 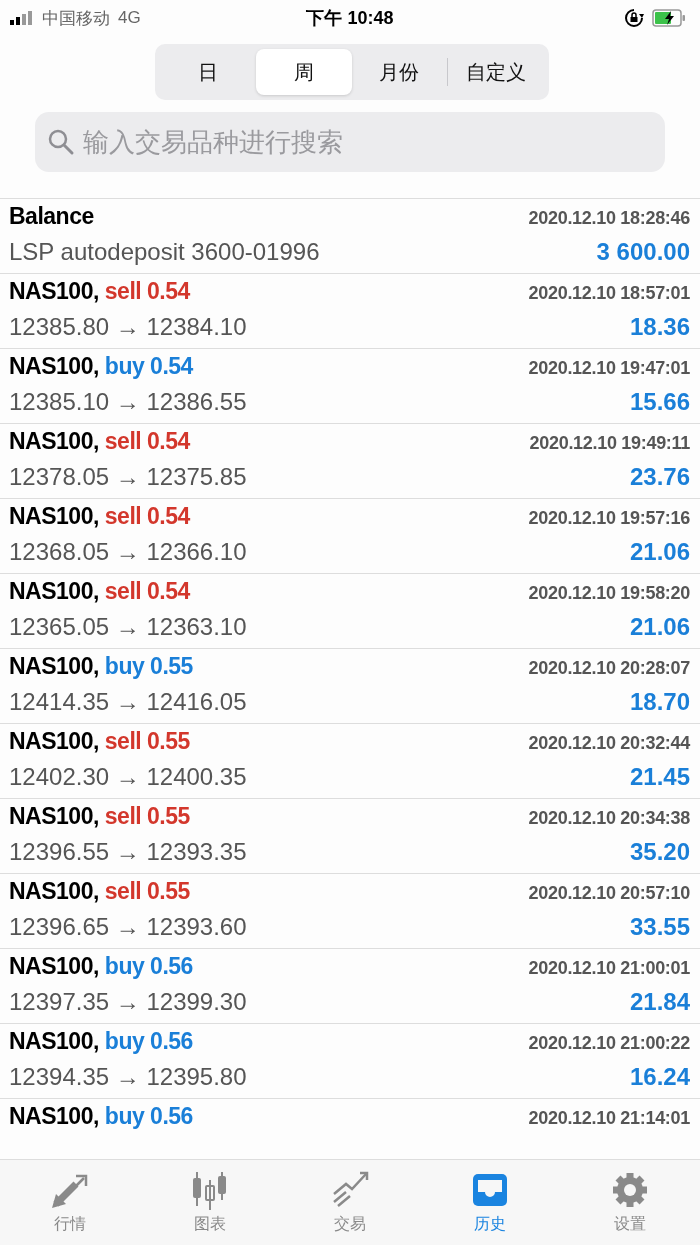 What do you see at coordinates (609, 293) in the screenshot?
I see `deal-time: 2020.12.10 18:57:01` at bounding box center [609, 293].